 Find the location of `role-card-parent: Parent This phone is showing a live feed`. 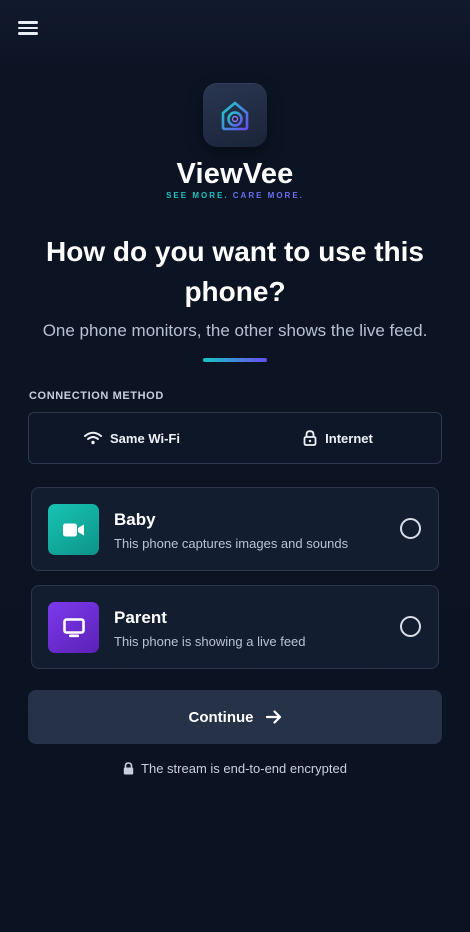

role-card-parent: Parent This phone is showing a live feed is located at coordinates (235, 627).